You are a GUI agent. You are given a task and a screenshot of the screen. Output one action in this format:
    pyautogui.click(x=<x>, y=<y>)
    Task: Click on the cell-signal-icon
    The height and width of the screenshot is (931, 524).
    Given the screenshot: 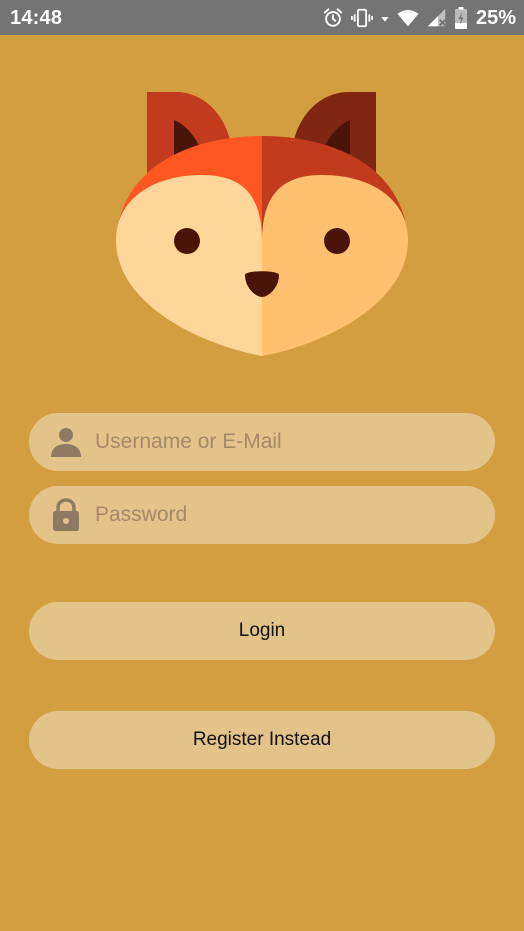 What is the action you would take?
    pyautogui.click(x=437, y=18)
    